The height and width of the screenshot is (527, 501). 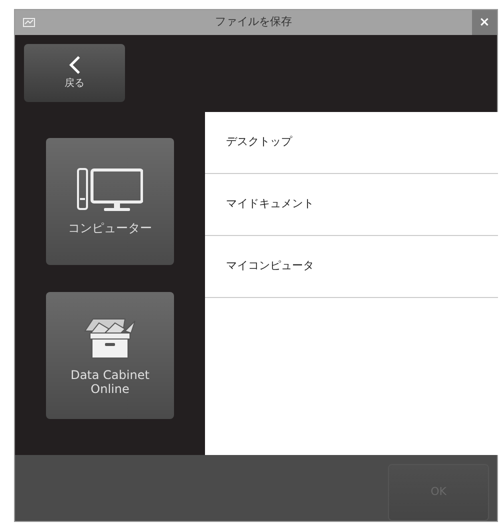 I want to click on location-tile: コンピューター, so click(x=110, y=201).